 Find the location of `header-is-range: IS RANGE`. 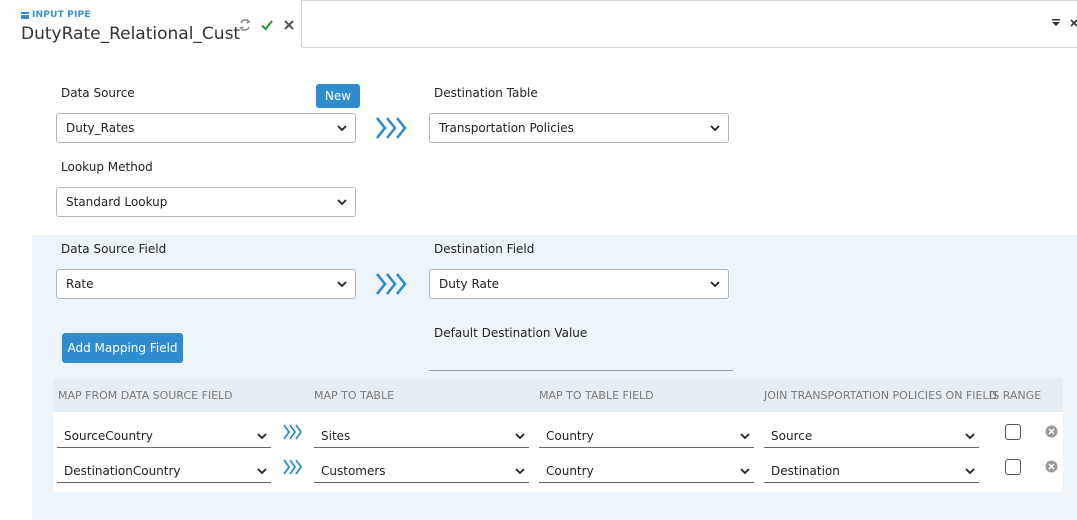

header-is-range: IS RANGE is located at coordinates (1015, 395).